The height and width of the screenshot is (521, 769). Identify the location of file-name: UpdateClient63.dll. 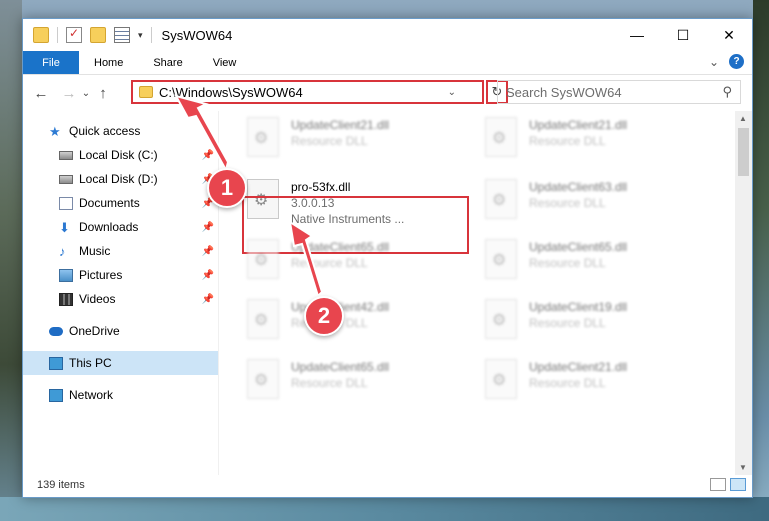
(578, 187).